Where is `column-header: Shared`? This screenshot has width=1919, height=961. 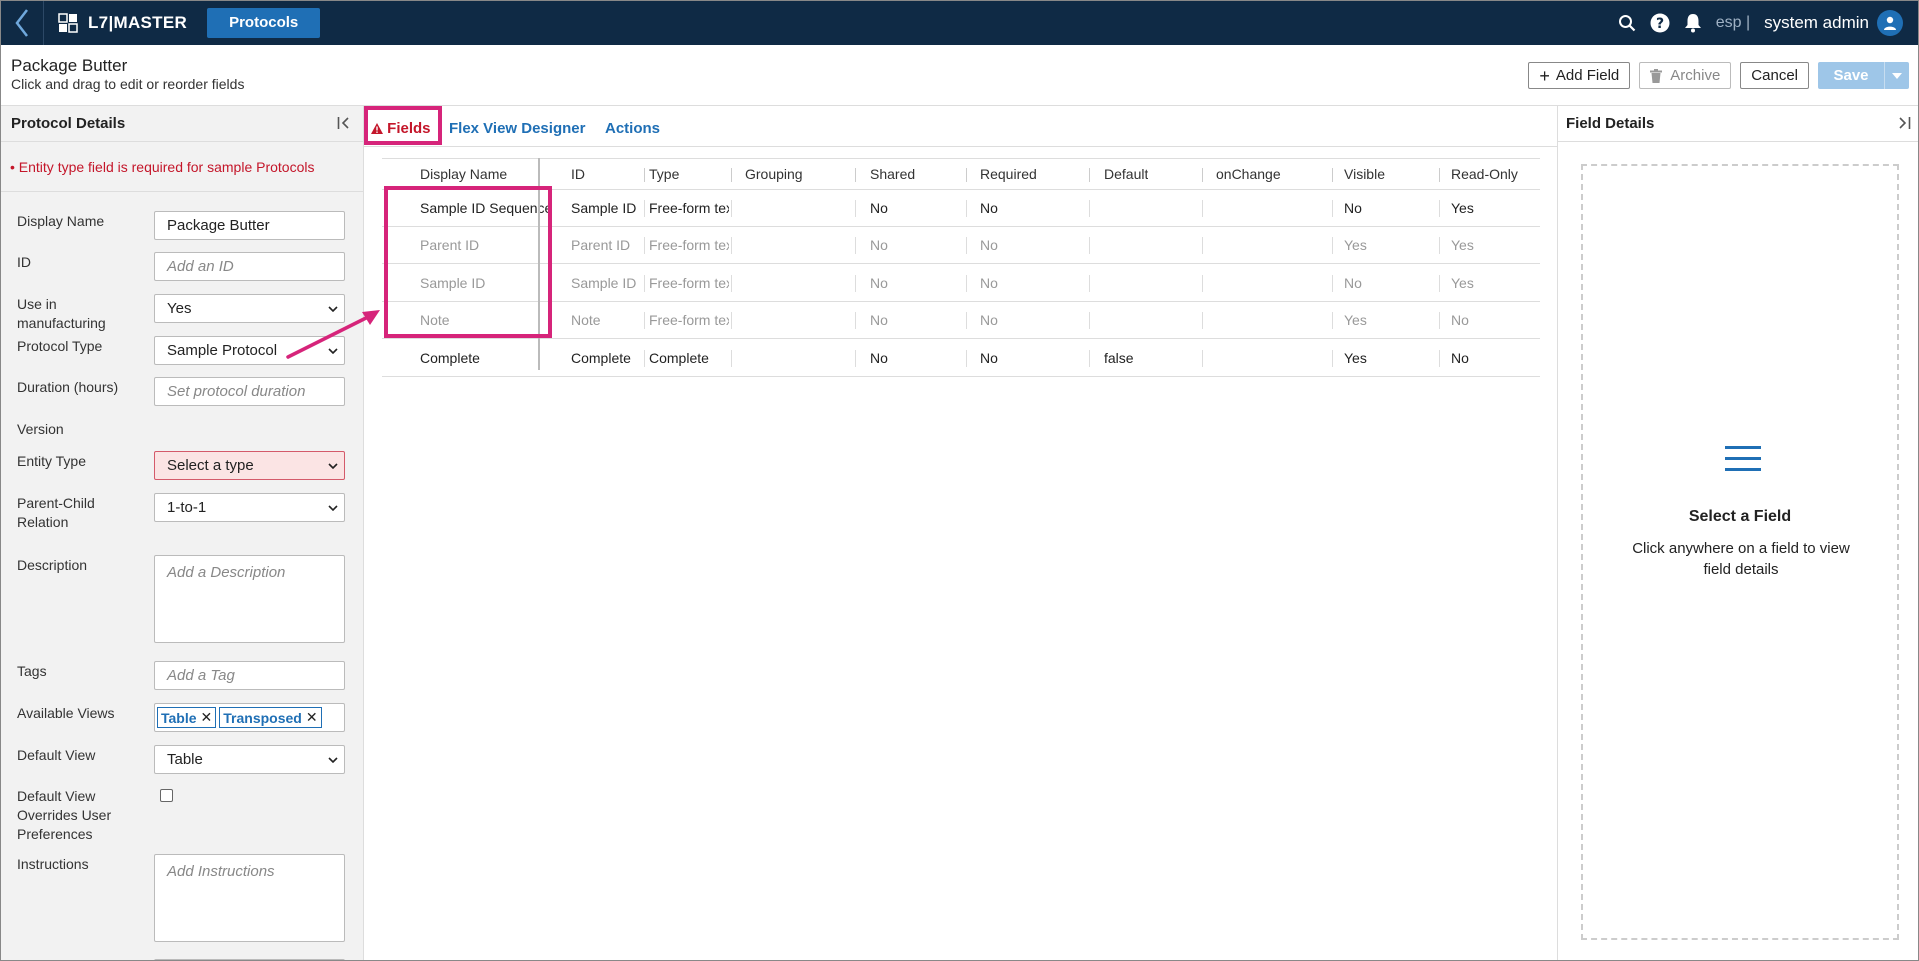
column-header: Shared is located at coordinates (892, 174).